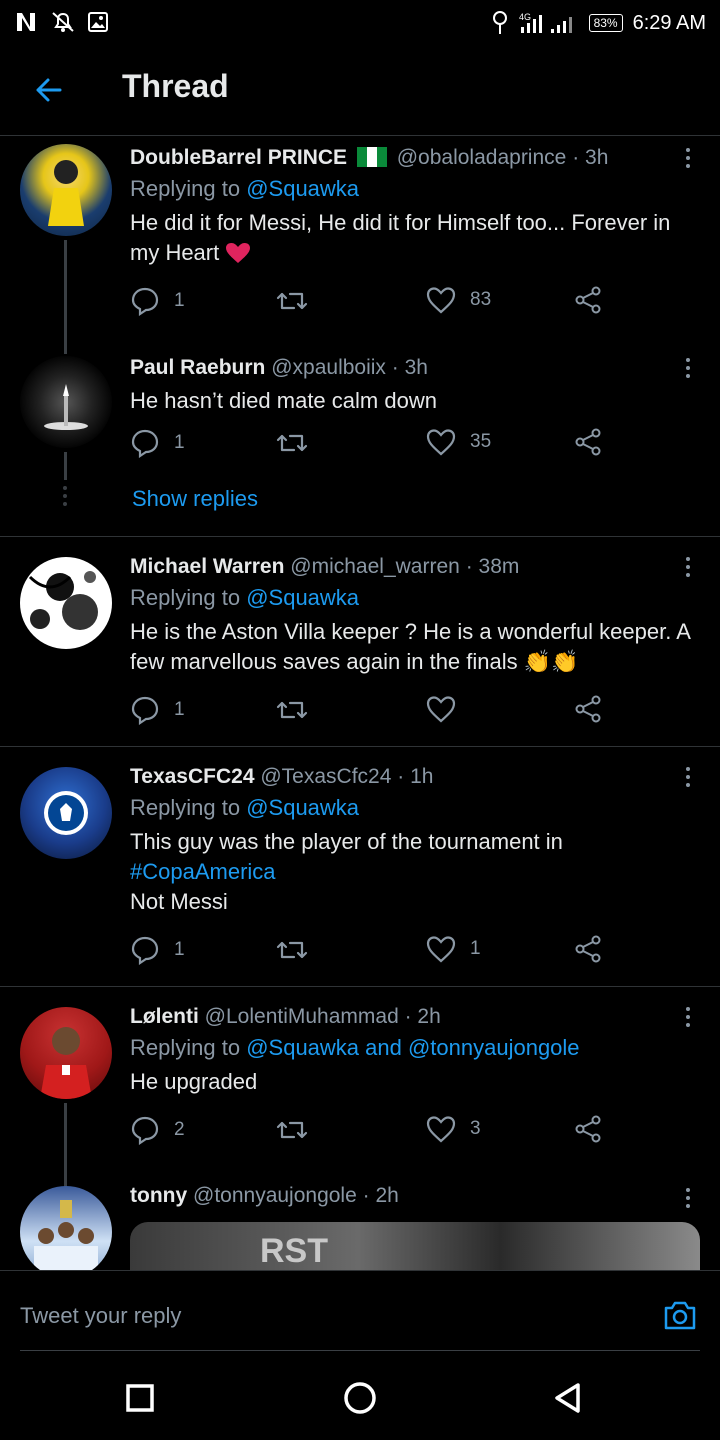  Describe the element at coordinates (100, 1316) in the screenshot. I see `reply-input: Tweet your reply` at that location.